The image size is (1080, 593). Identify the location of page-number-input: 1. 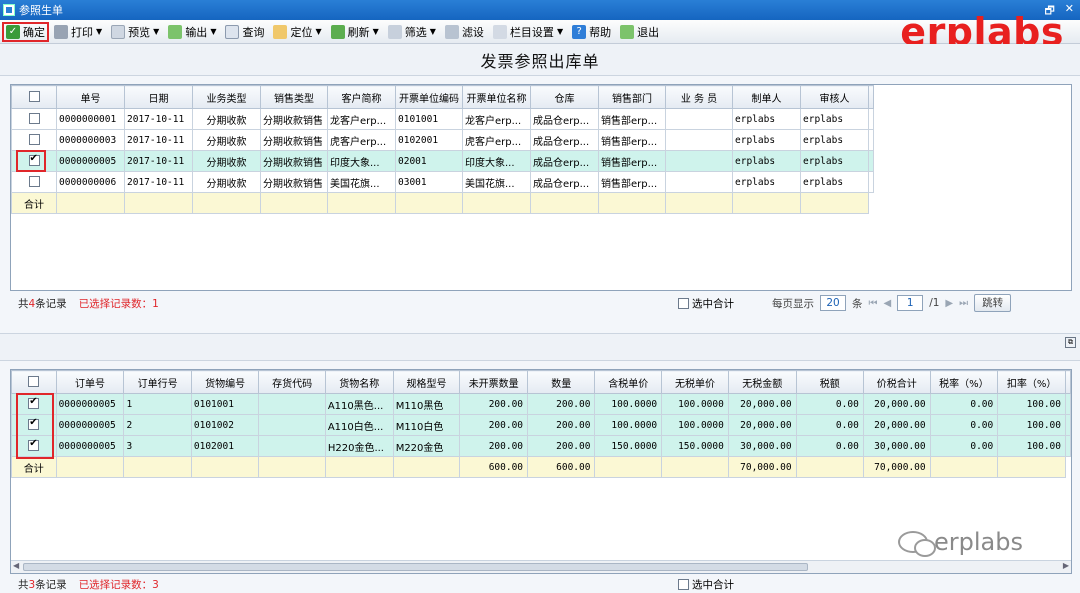
(910, 303).